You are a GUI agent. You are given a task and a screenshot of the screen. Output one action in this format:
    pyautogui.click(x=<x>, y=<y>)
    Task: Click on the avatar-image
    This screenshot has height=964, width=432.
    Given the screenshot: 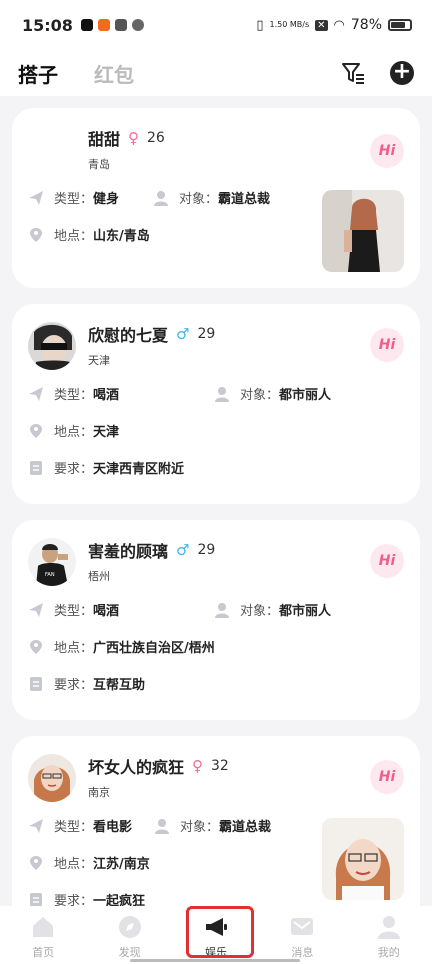 What is the action you would take?
    pyautogui.click(x=52, y=778)
    